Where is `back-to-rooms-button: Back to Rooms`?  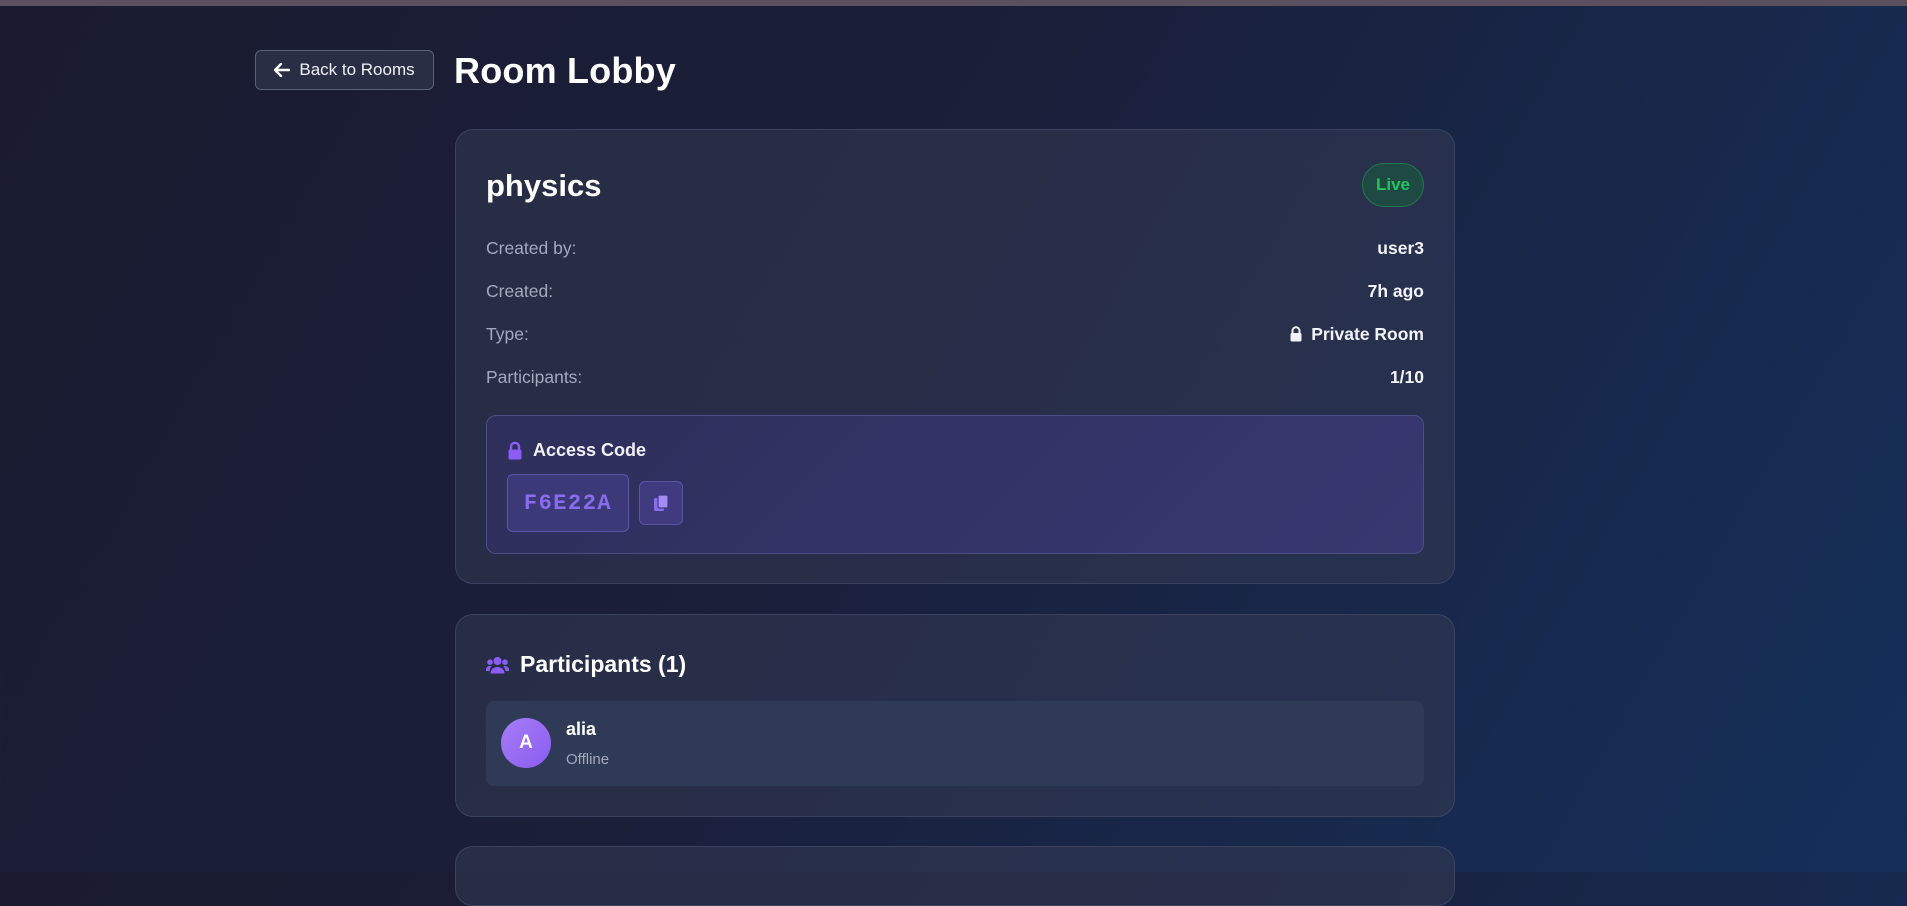
back-to-rooms-button: Back to Rooms is located at coordinates (344, 70).